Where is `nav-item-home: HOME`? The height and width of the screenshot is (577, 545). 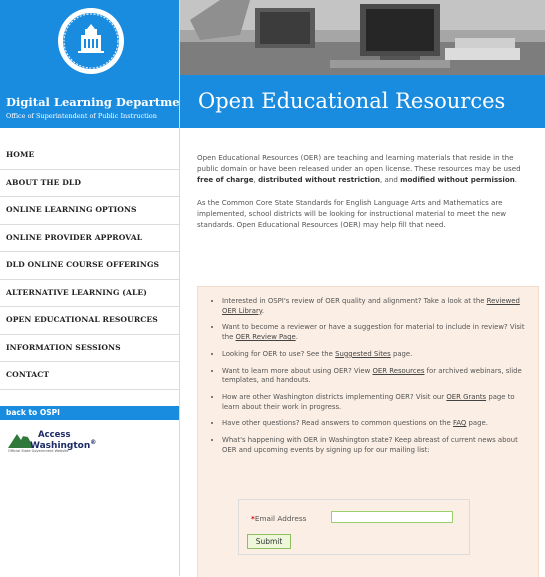 nav-item-home: HOME is located at coordinates (89, 156).